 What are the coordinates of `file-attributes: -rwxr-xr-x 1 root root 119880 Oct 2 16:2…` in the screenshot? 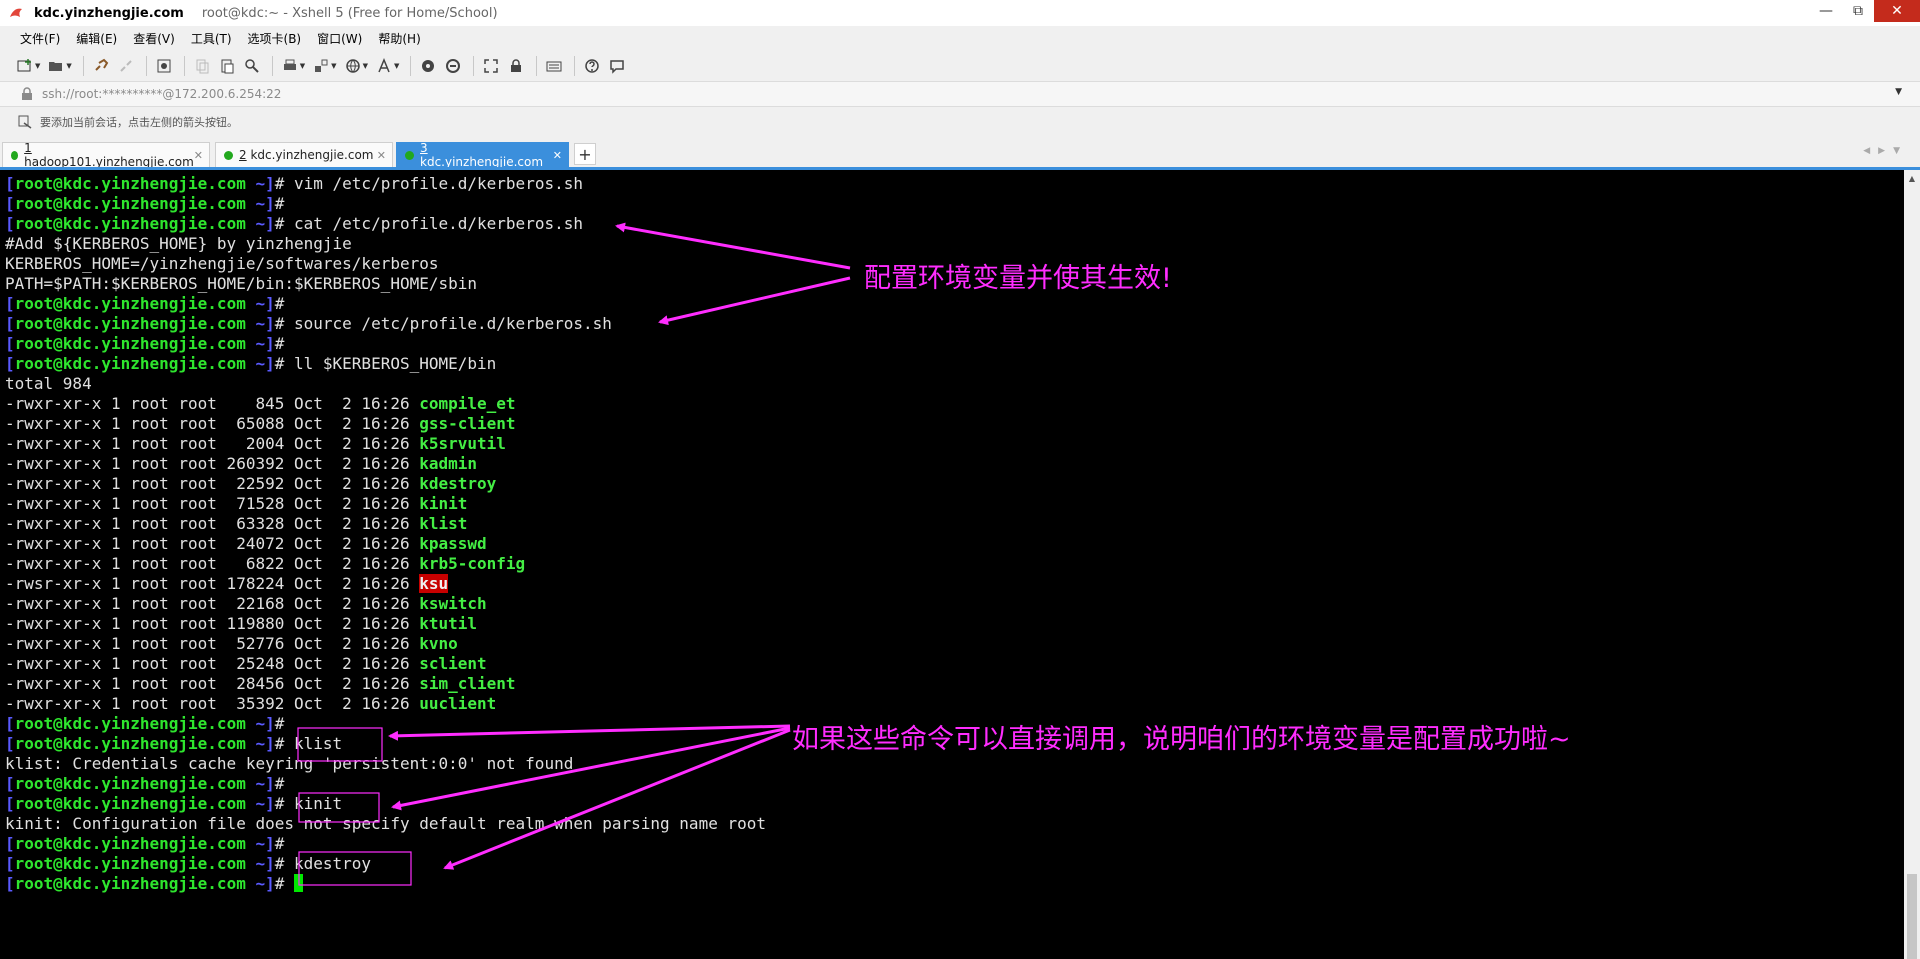 It's located at (212, 623).